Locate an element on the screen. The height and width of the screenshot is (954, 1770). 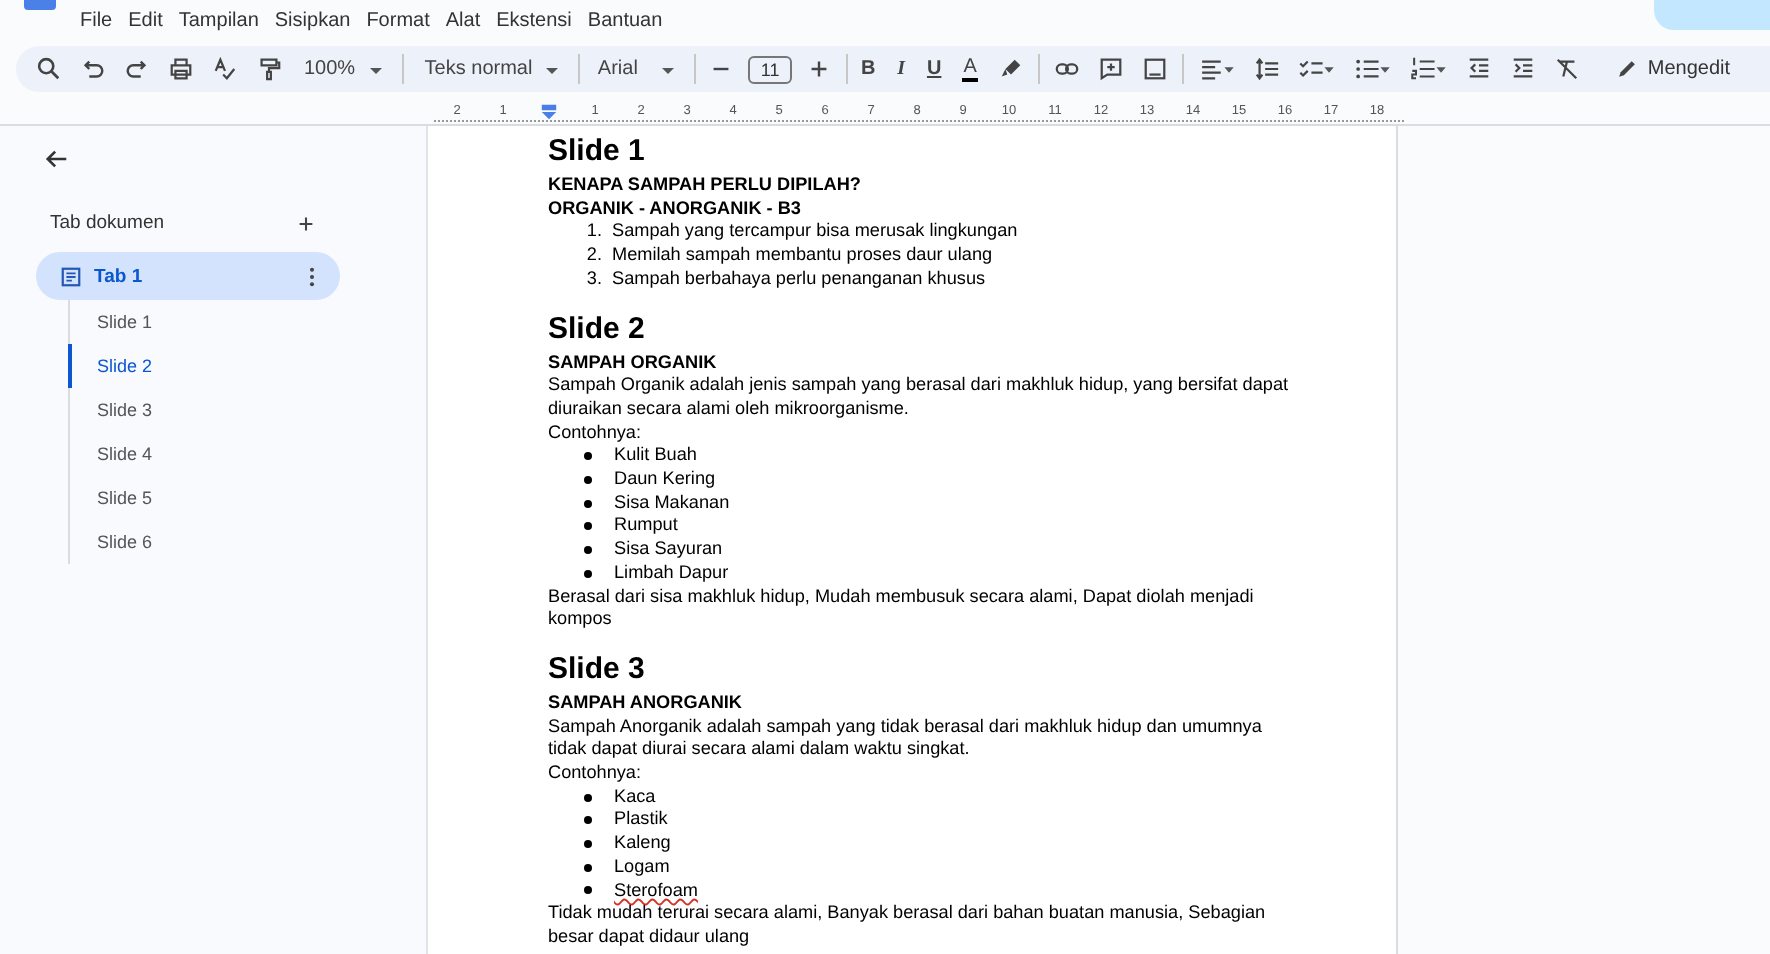
menu-item: Edit is located at coordinates (145, 22).